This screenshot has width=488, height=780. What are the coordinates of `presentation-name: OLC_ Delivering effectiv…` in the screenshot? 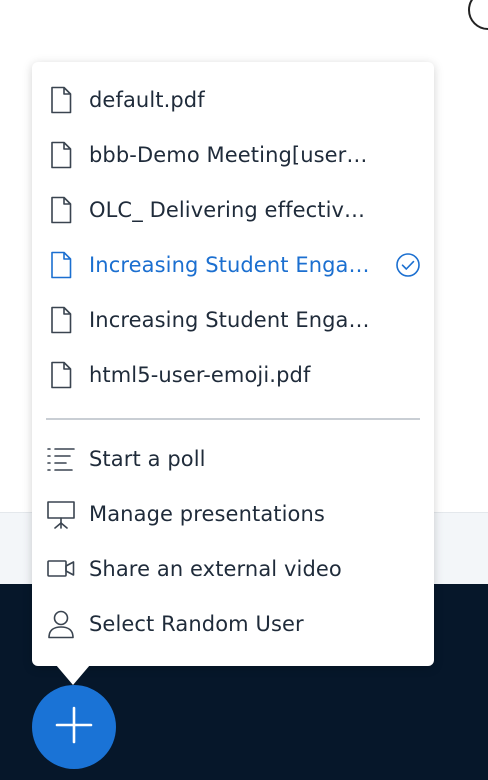 It's located at (227, 210).